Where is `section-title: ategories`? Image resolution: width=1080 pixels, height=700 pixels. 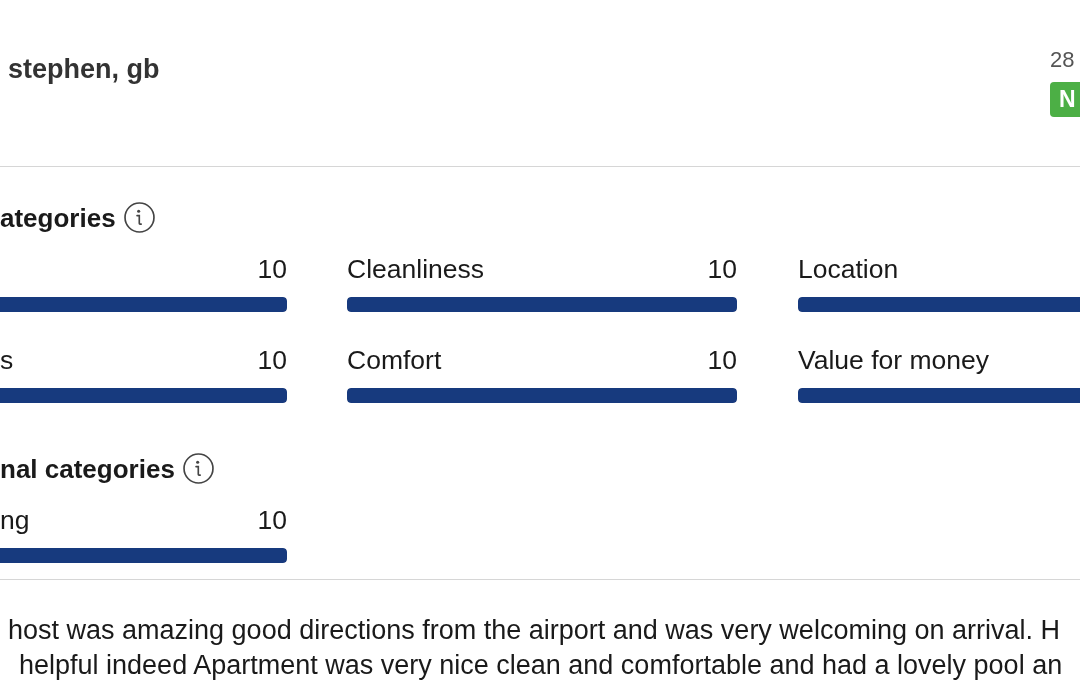 section-title: ategories is located at coordinates (58, 217).